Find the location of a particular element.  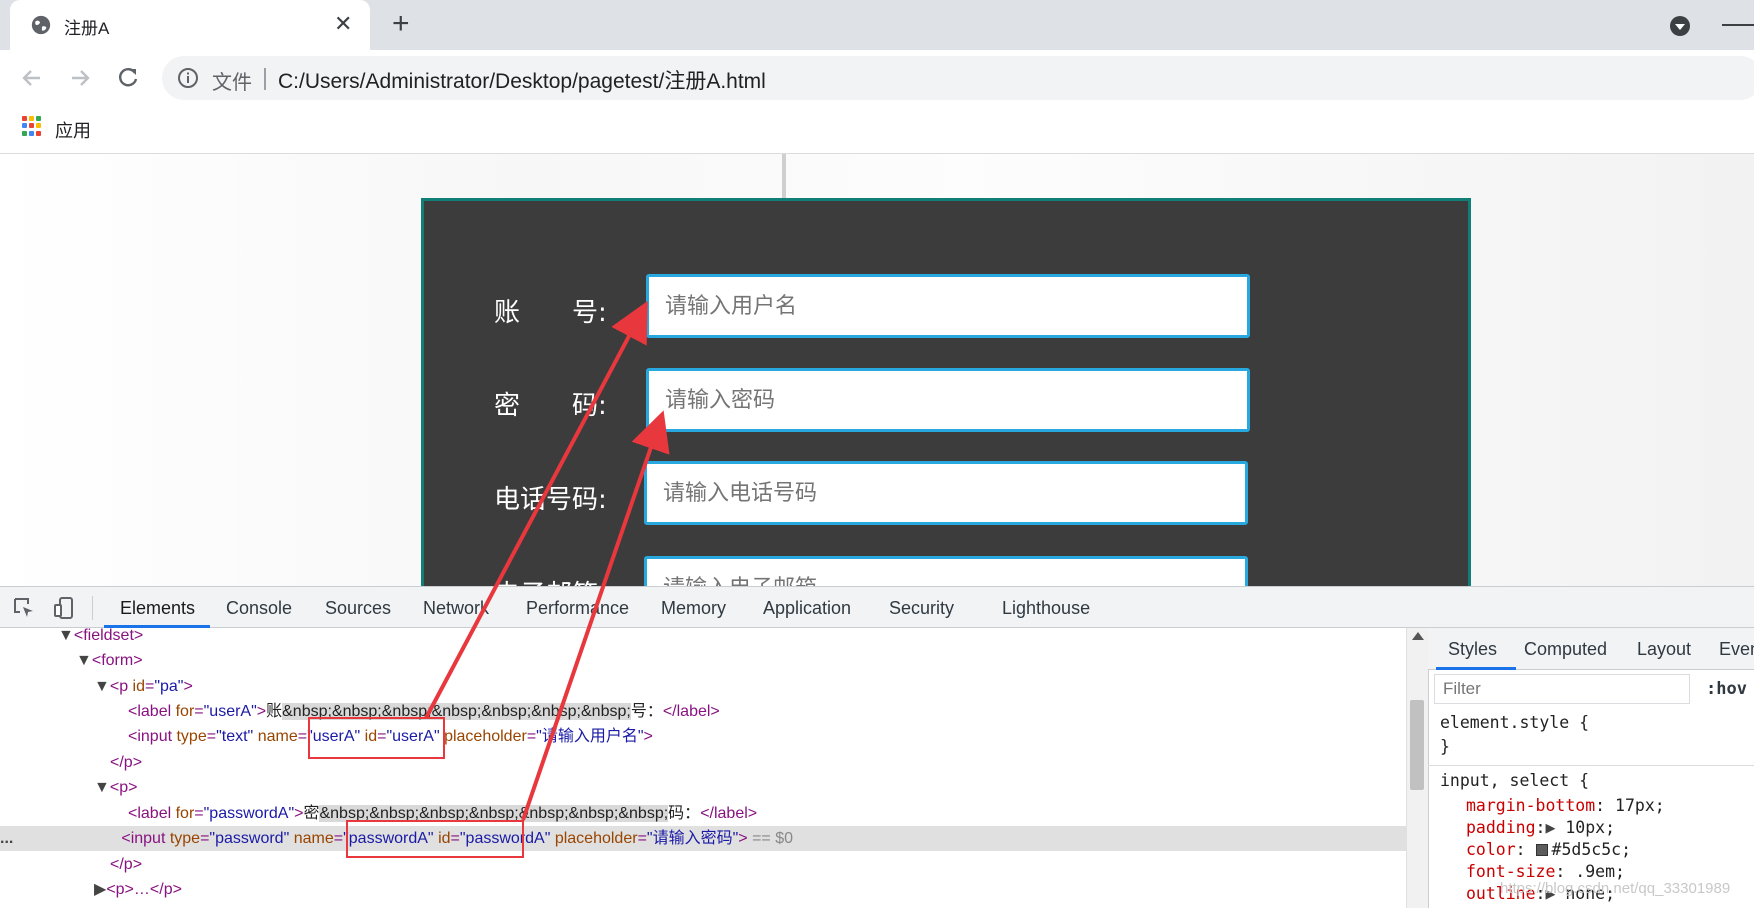

annotation-box-username is located at coordinates (376, 738).